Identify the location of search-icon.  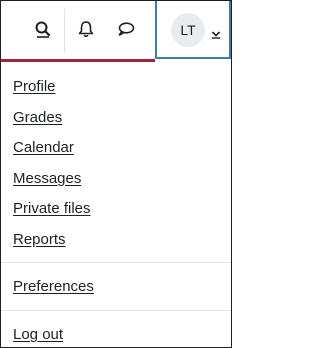
(43, 31).